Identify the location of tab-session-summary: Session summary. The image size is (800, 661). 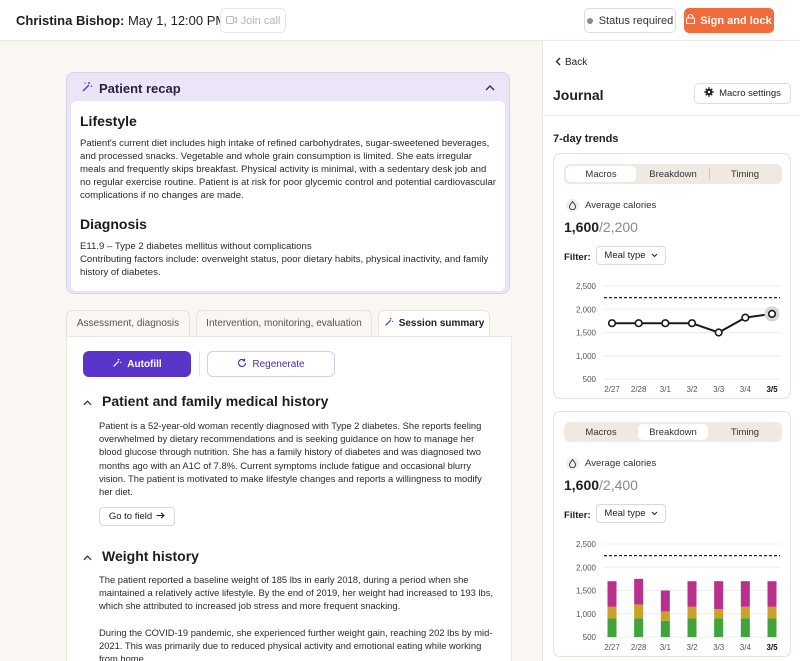
(434, 323).